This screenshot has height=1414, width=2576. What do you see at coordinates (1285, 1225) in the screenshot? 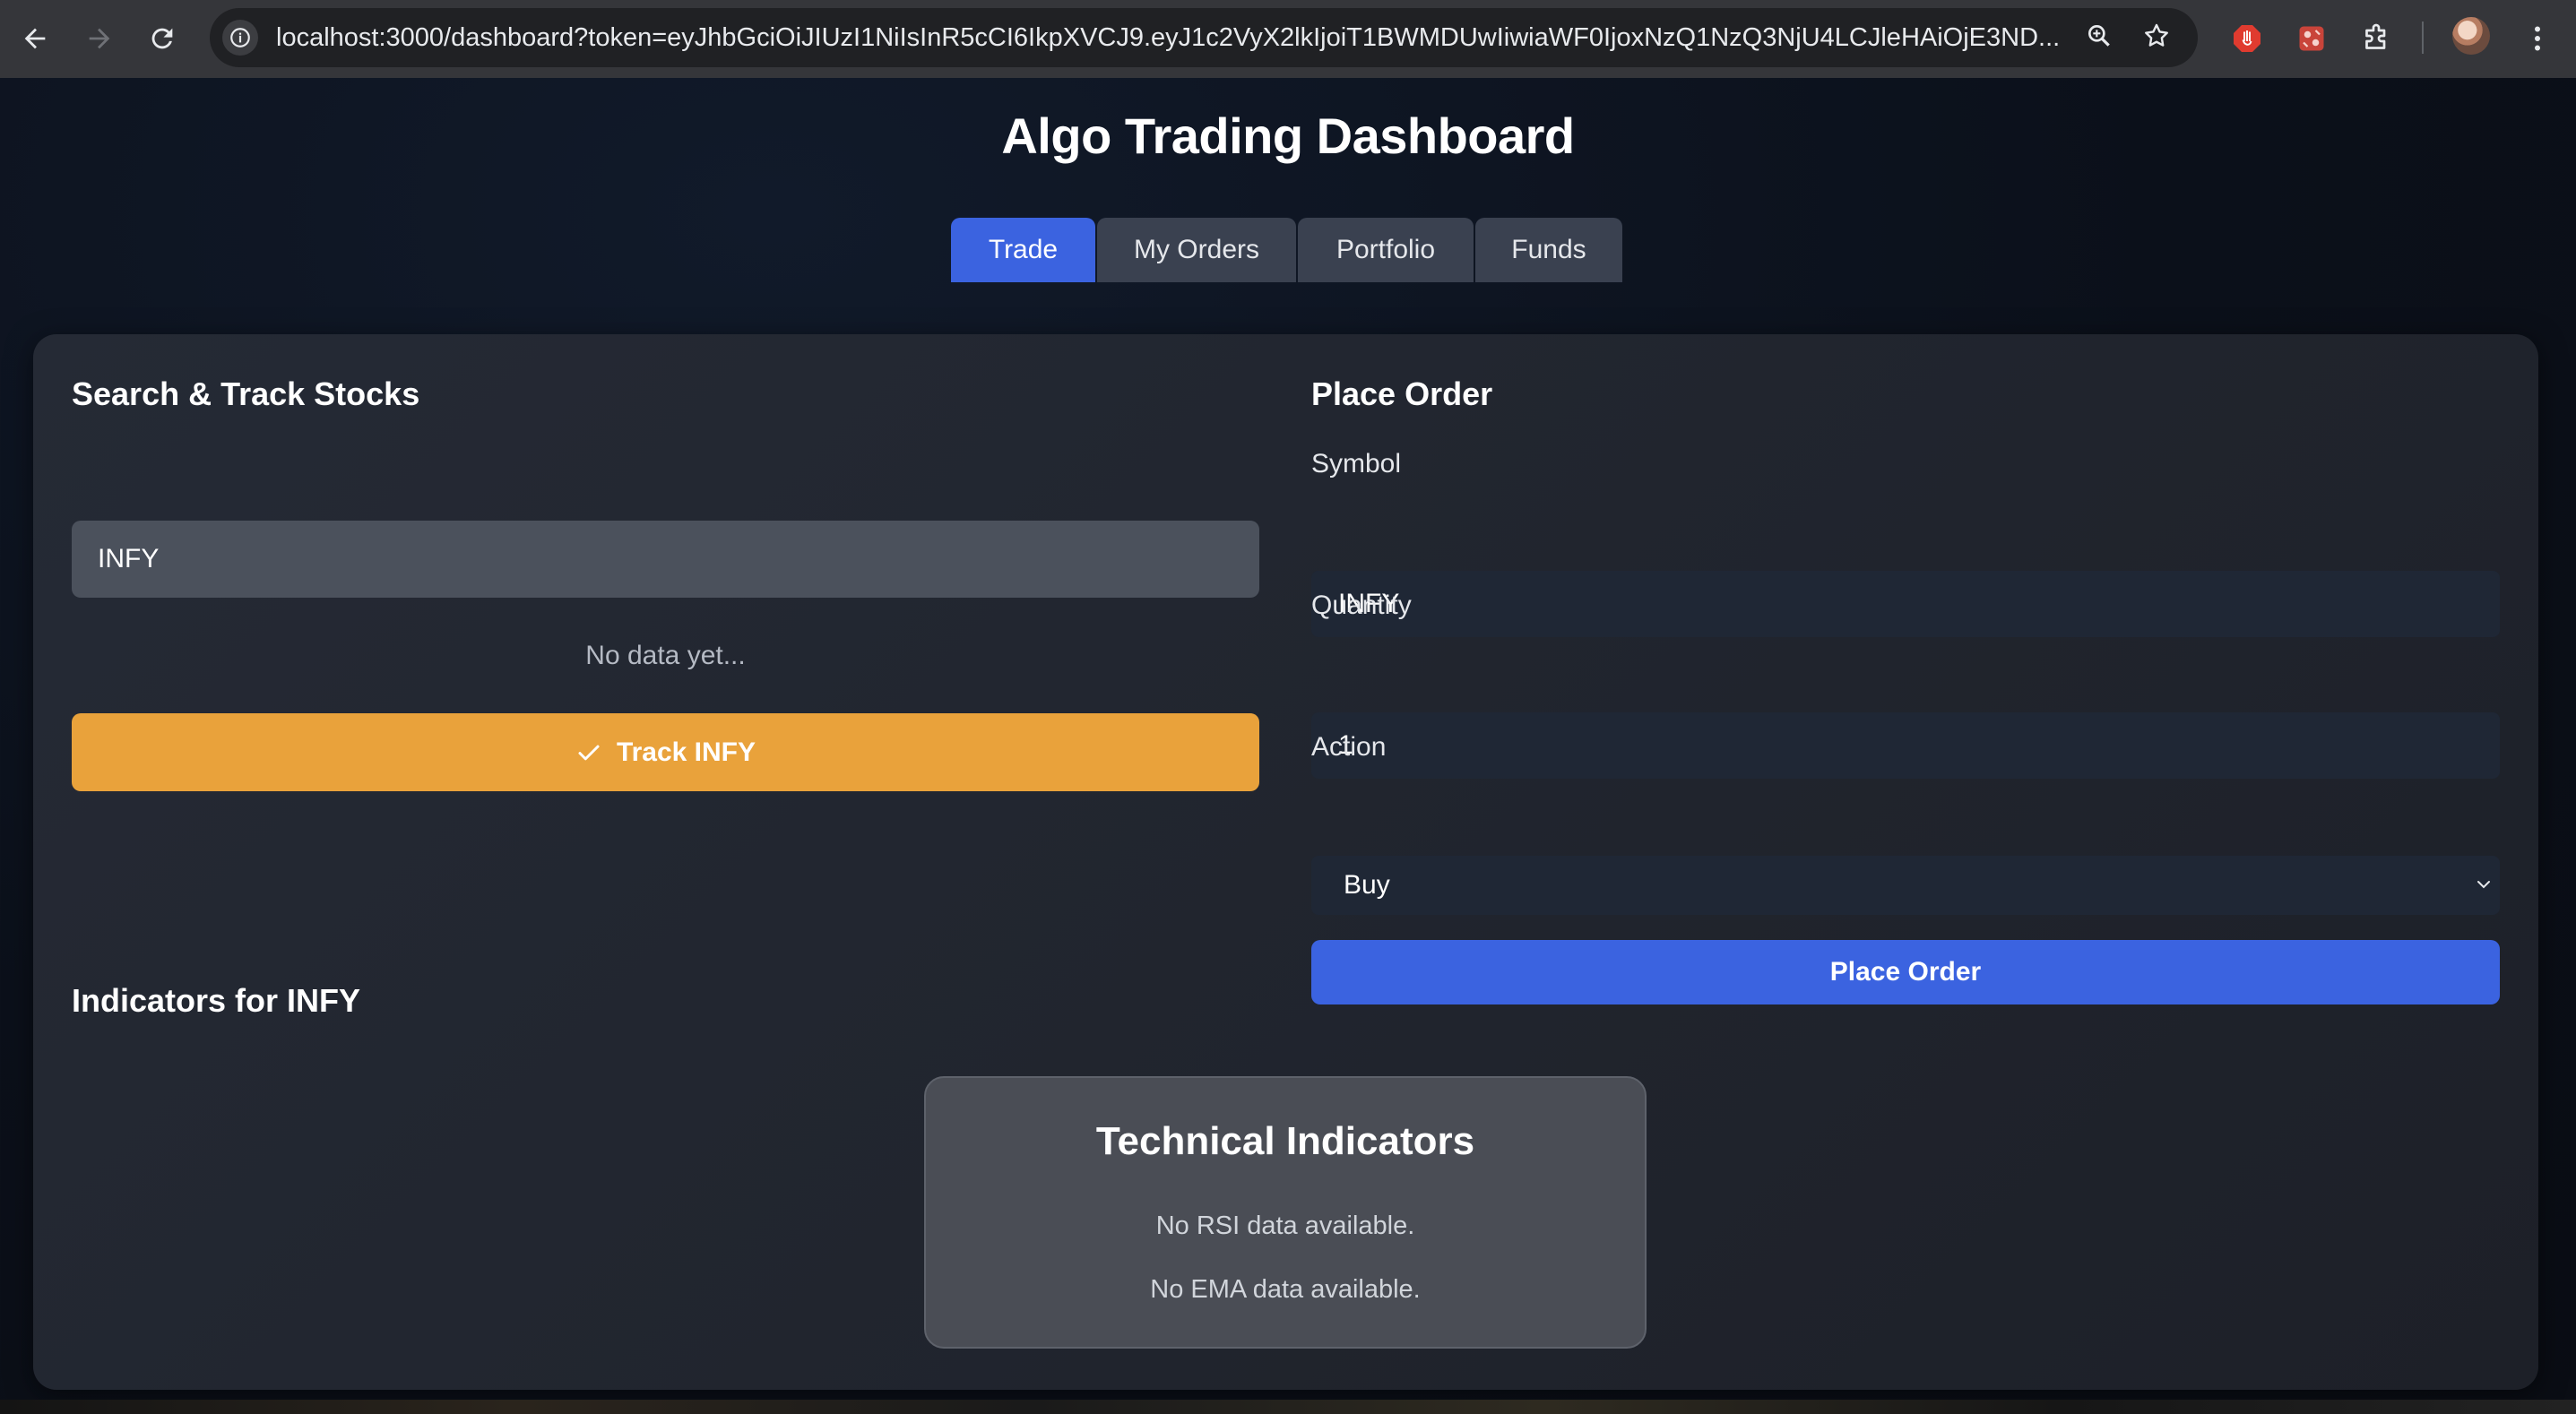
I see `rsi-message: No RSI data available.` at bounding box center [1285, 1225].